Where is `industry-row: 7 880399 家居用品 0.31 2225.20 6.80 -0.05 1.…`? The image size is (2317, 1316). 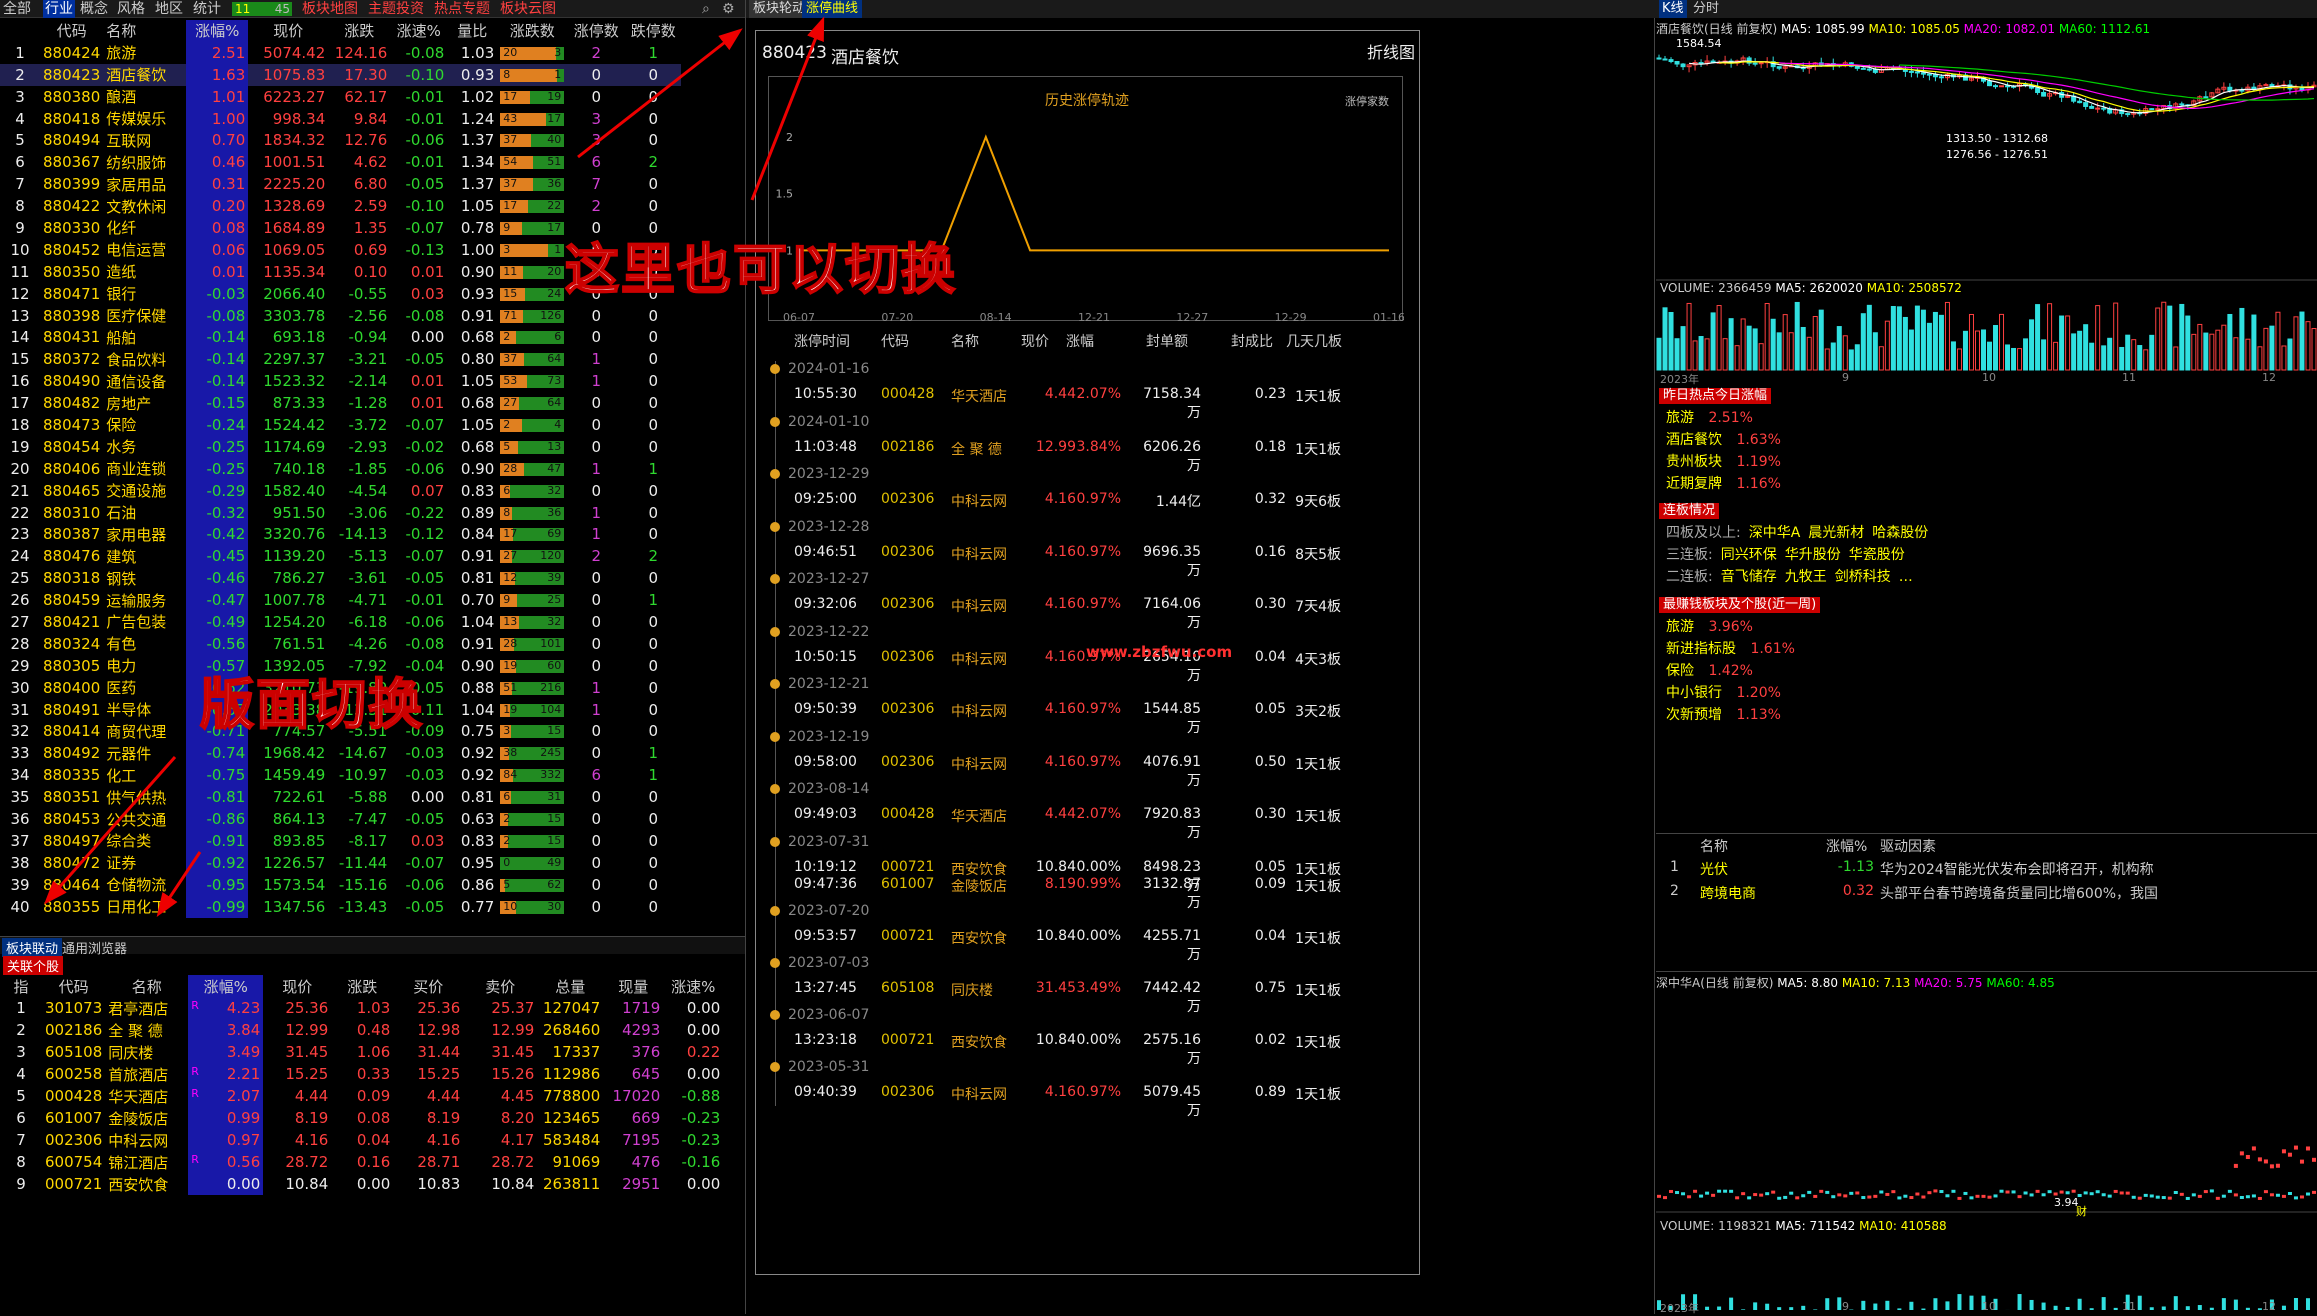 industry-row: 7 880399 家居用品 0.31 2225.20 6.80 -0.05 1.… is located at coordinates (340, 184).